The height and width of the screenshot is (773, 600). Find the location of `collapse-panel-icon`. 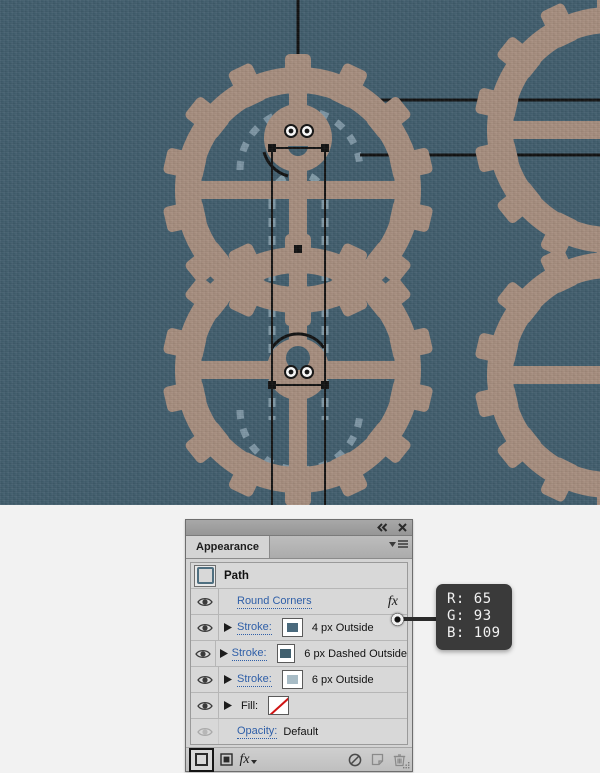

collapse-panel-icon is located at coordinates (382, 527).